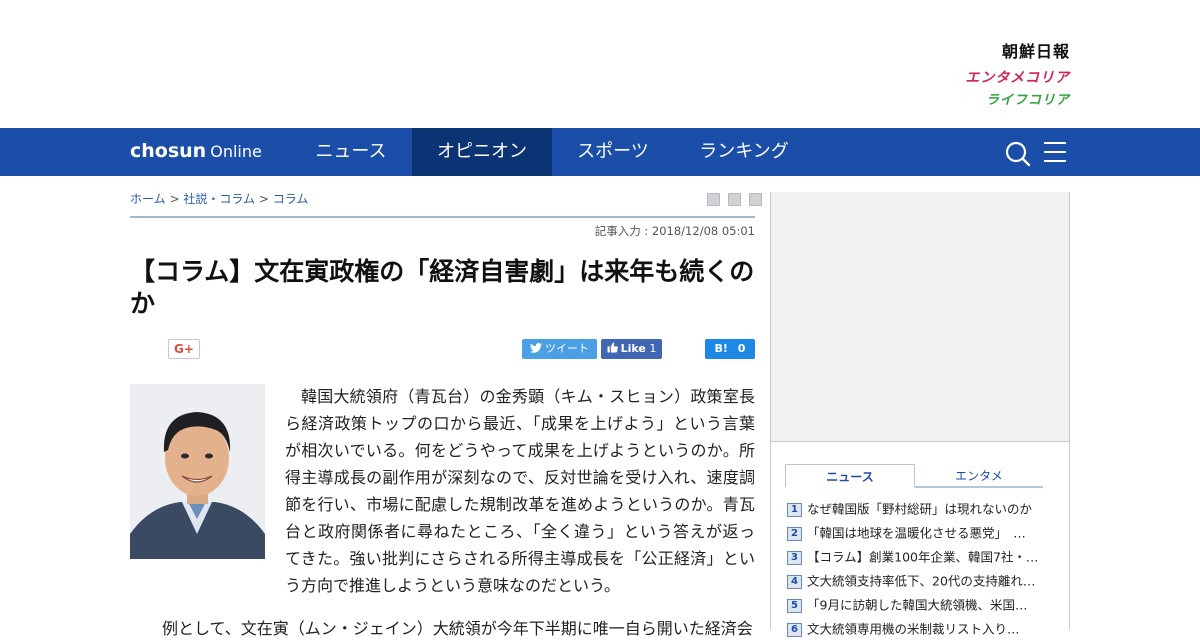 The width and height of the screenshot is (1200, 642). I want to click on ranking-item-title: なぜ韓国版「野村総研」は現れないのか, so click(919, 509).